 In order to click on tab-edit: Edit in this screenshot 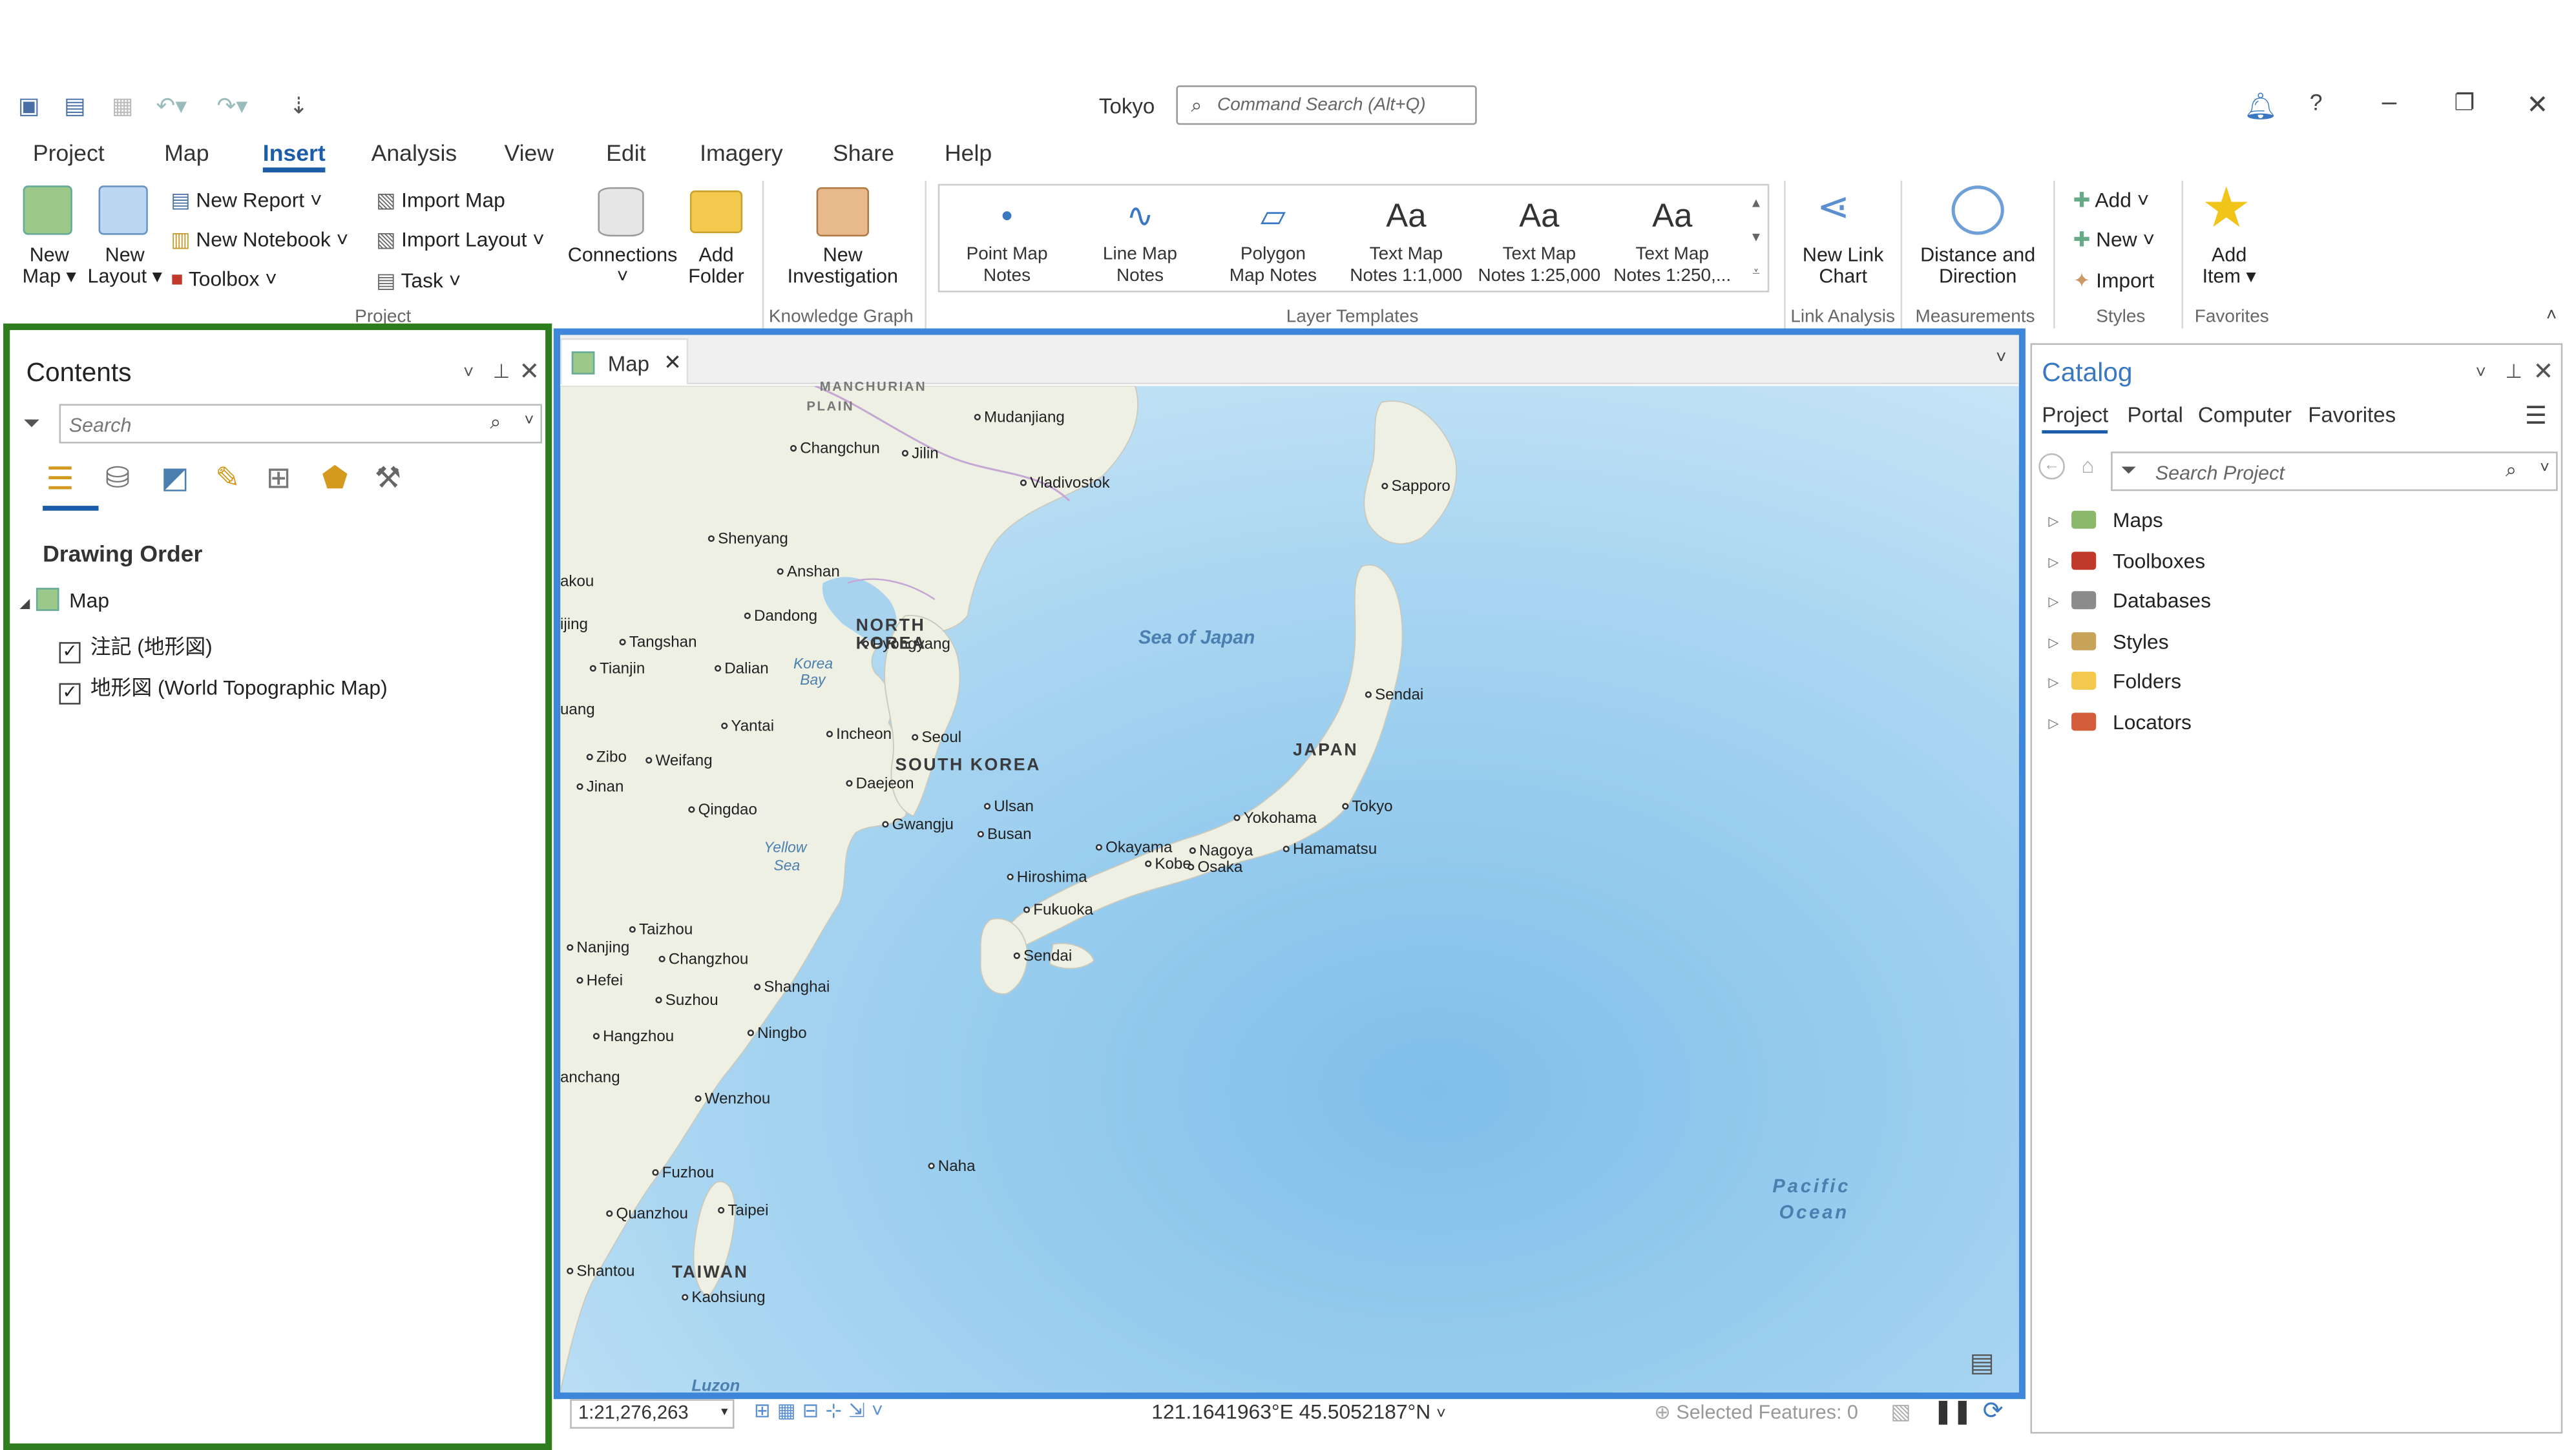, I will do `click(625, 153)`.